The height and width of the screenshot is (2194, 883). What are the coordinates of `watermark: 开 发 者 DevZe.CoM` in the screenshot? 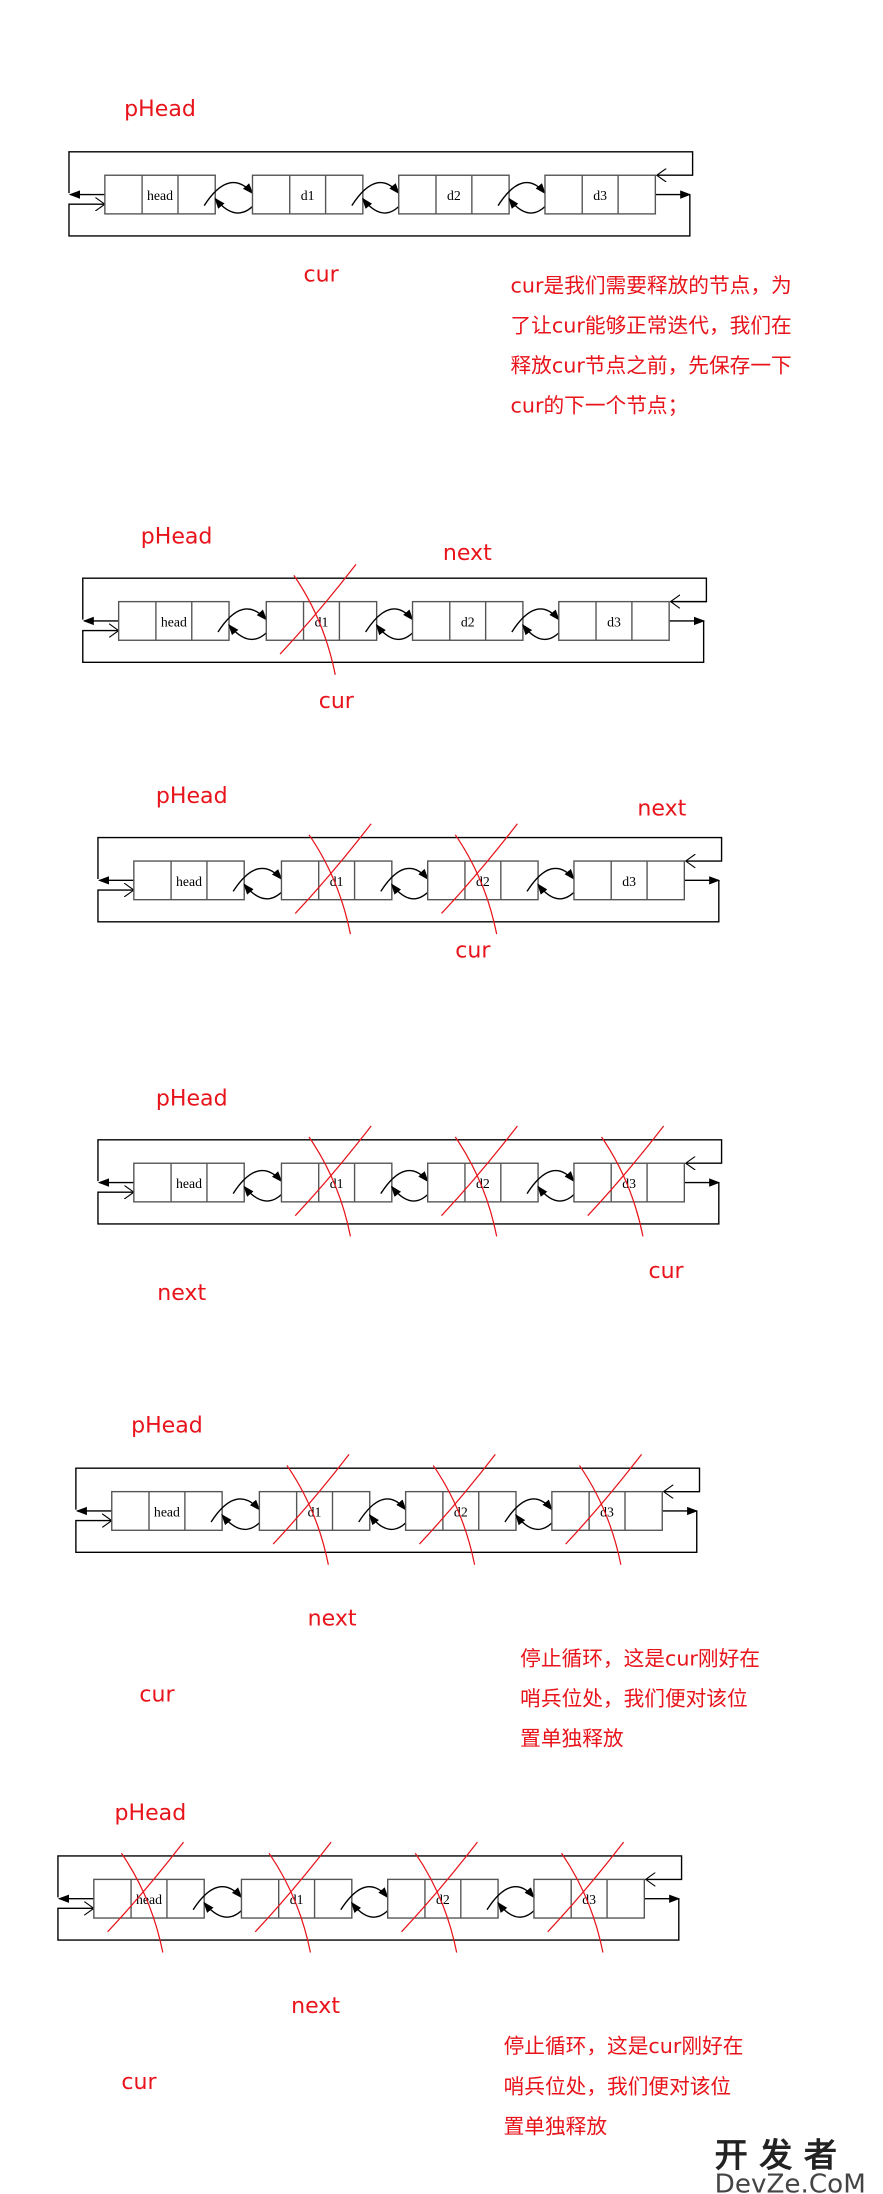 It's located at (797, 2164).